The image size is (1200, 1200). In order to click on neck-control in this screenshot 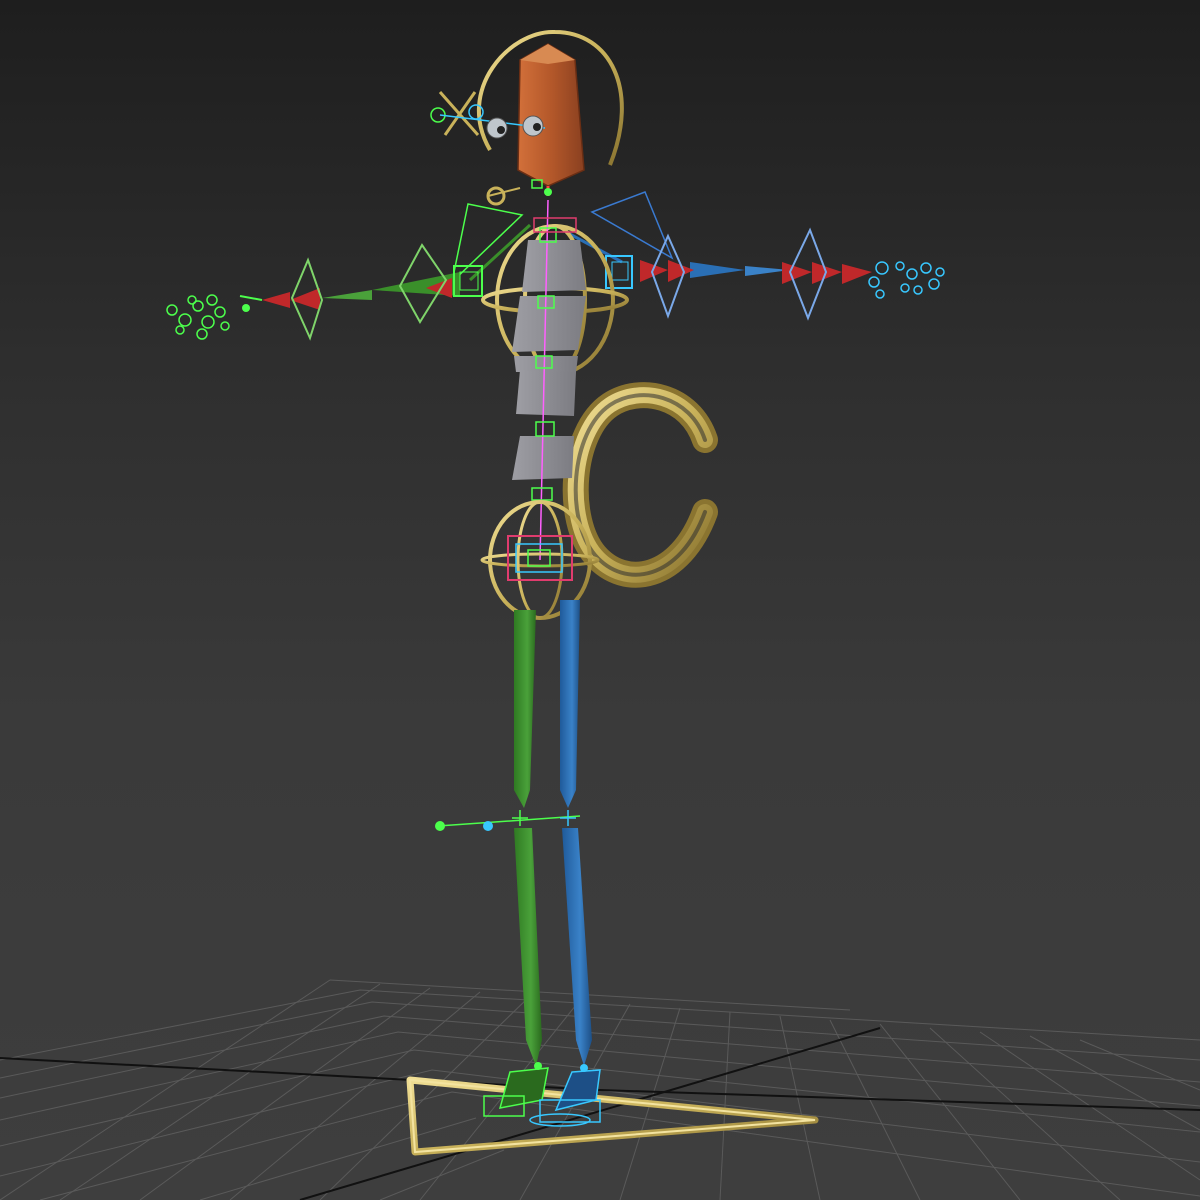, I will do `click(519, 192)`.